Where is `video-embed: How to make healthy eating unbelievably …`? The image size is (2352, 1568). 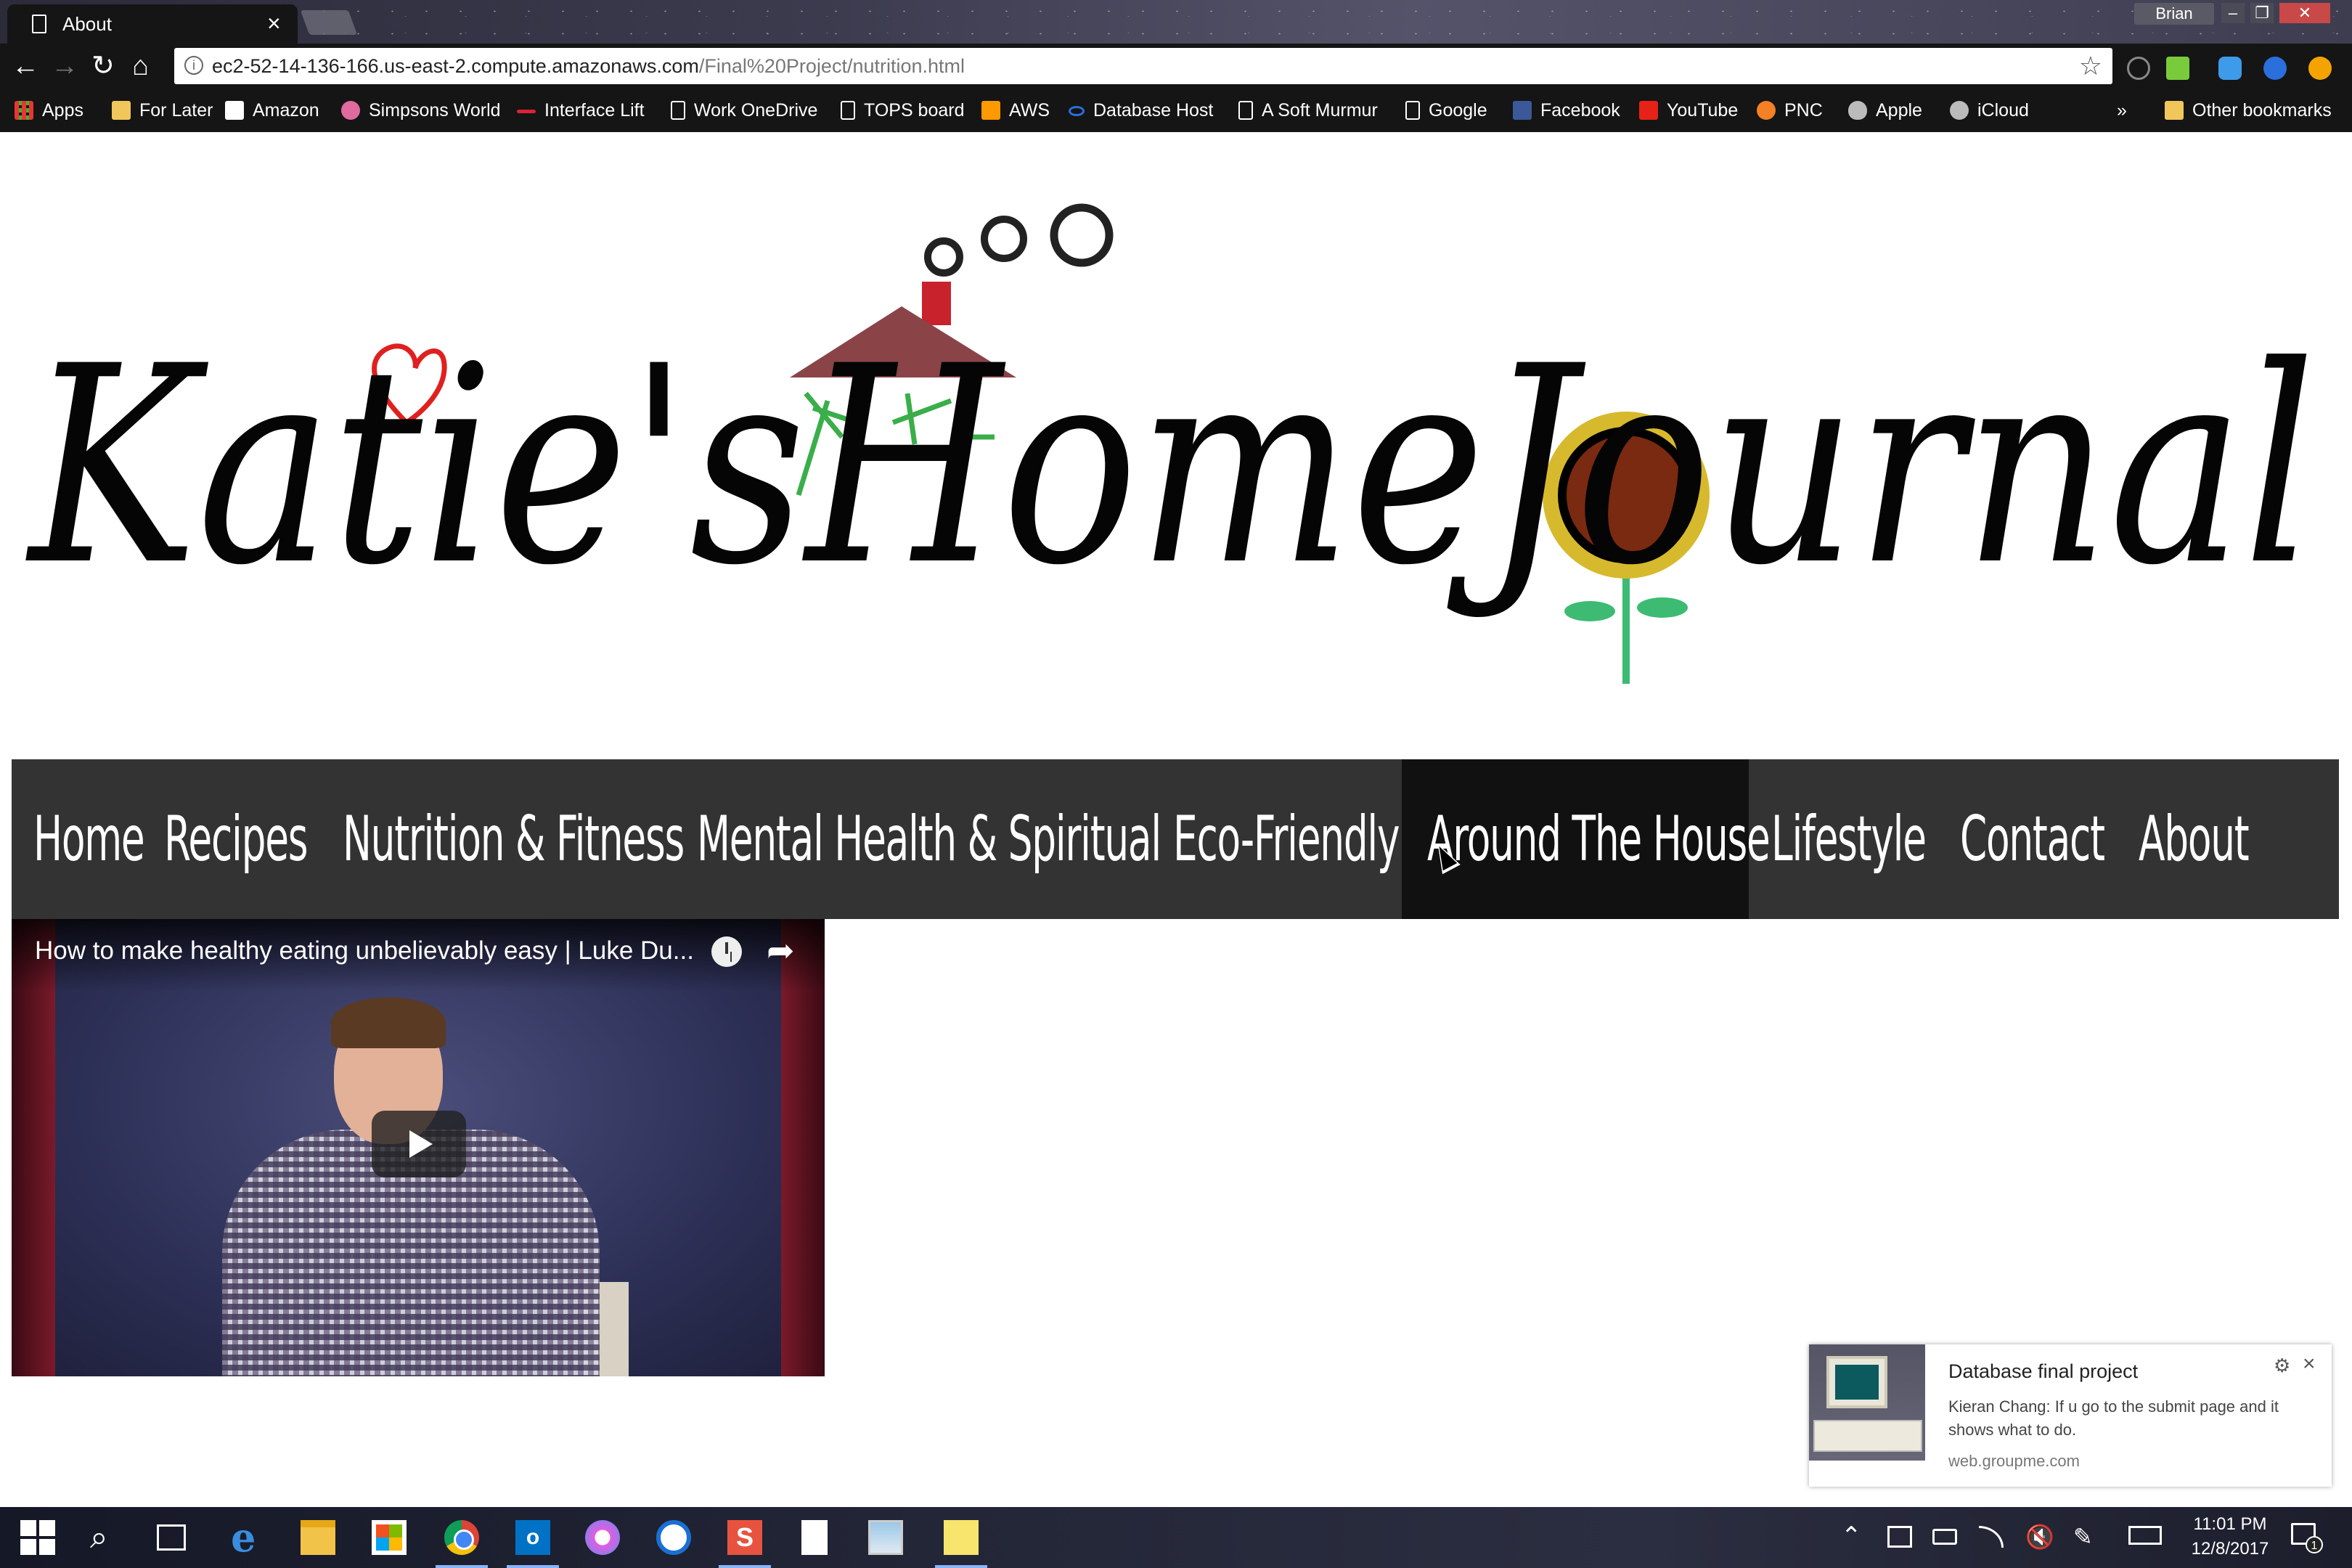
video-embed: How to make healthy eating unbelievably … is located at coordinates (419, 1148).